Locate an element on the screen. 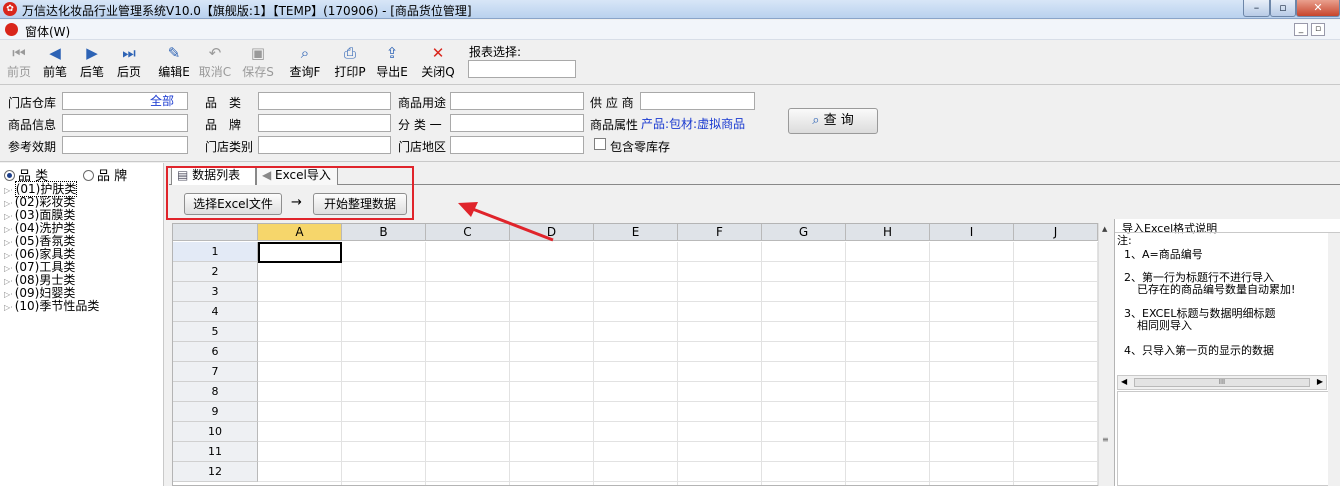  row-header: 12 is located at coordinates (215, 472).